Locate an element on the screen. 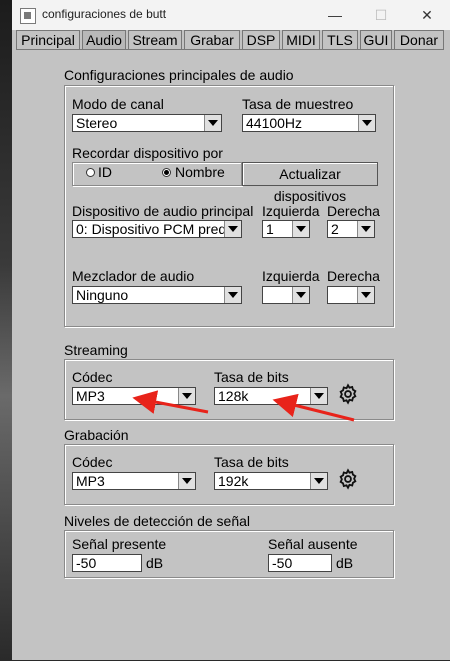 The height and width of the screenshot is (661, 450). annotation-arrow-codec is located at coordinates (170, 402).